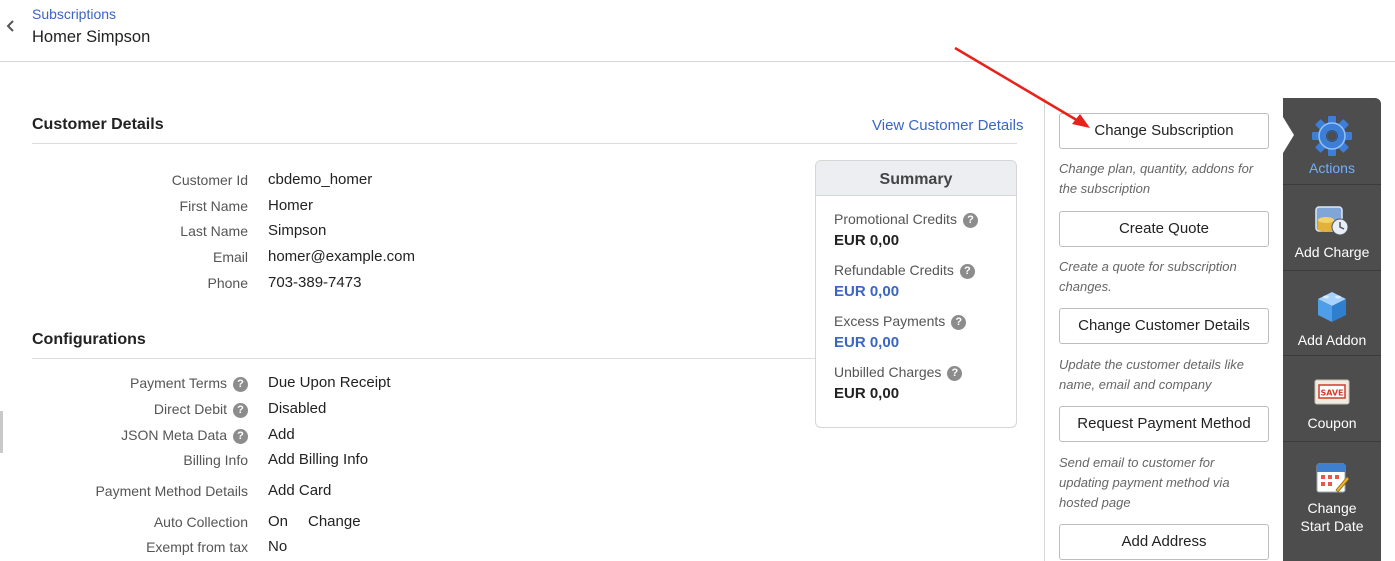 This screenshot has width=1395, height=561. What do you see at coordinates (299, 490) in the screenshot?
I see `add-card-link: Add Card` at bounding box center [299, 490].